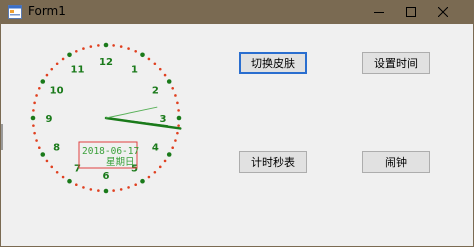 The image size is (474, 247). What do you see at coordinates (237, 12) in the screenshot?
I see `title-bar: Form1` at bounding box center [237, 12].